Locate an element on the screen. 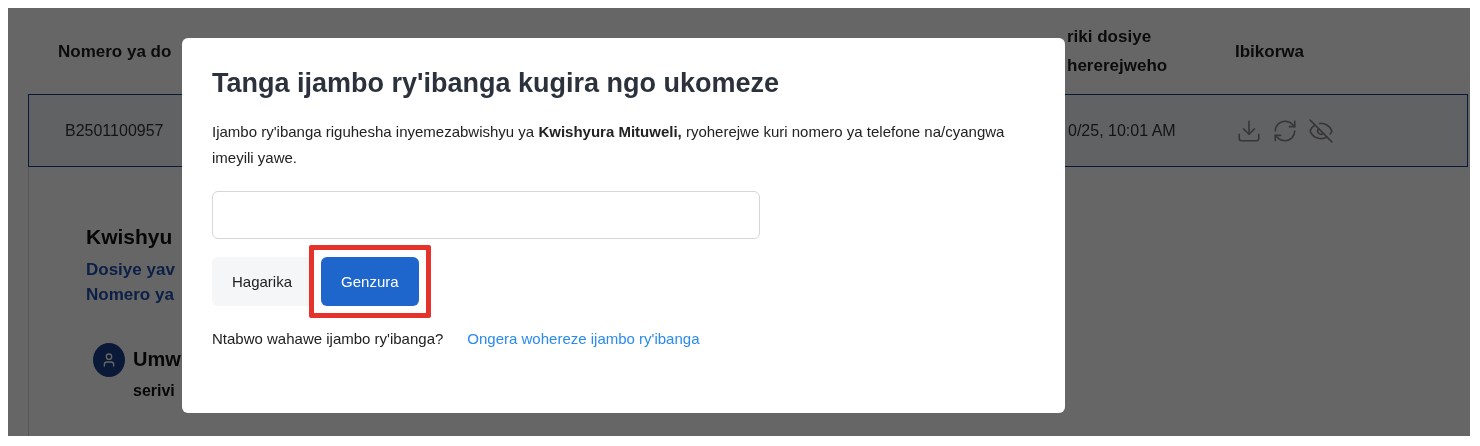 The image size is (1480, 446). avatar-icon is located at coordinates (109, 360).